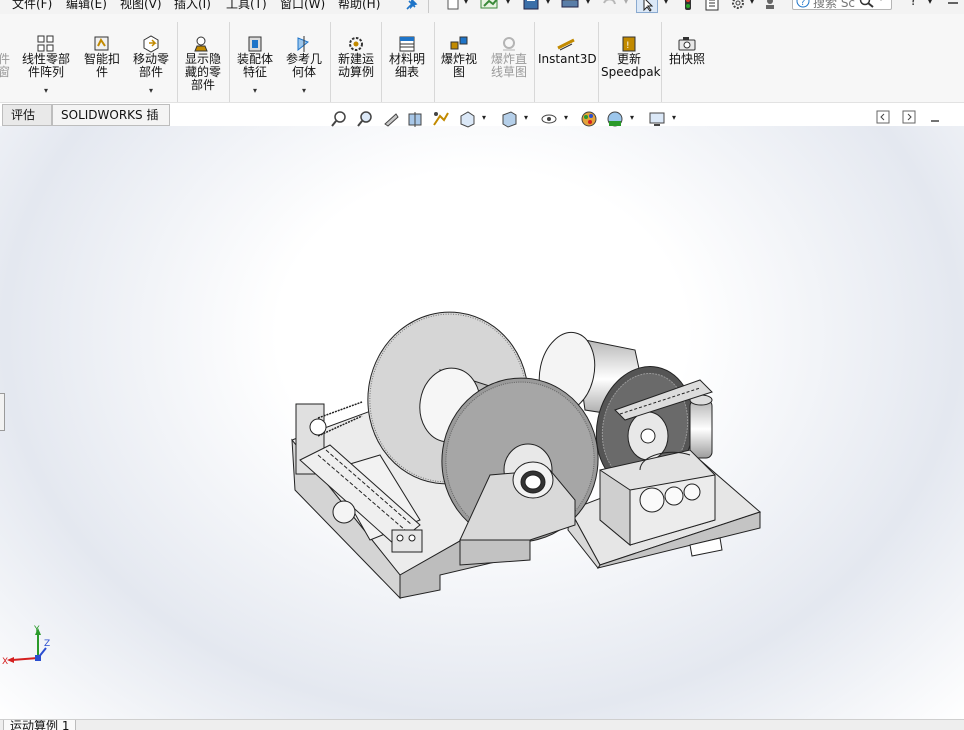 The image size is (964, 730). What do you see at coordinates (588, 6) in the screenshot?
I see `print-dropdown-icon: ▾` at bounding box center [588, 6].